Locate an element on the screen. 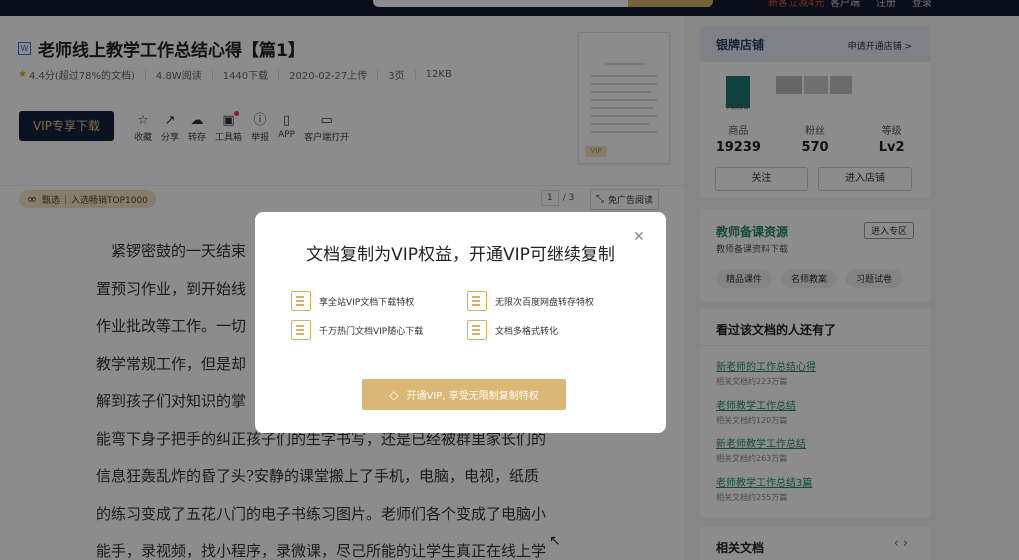  feature-label: 文档多格式转化 is located at coordinates (527, 331).